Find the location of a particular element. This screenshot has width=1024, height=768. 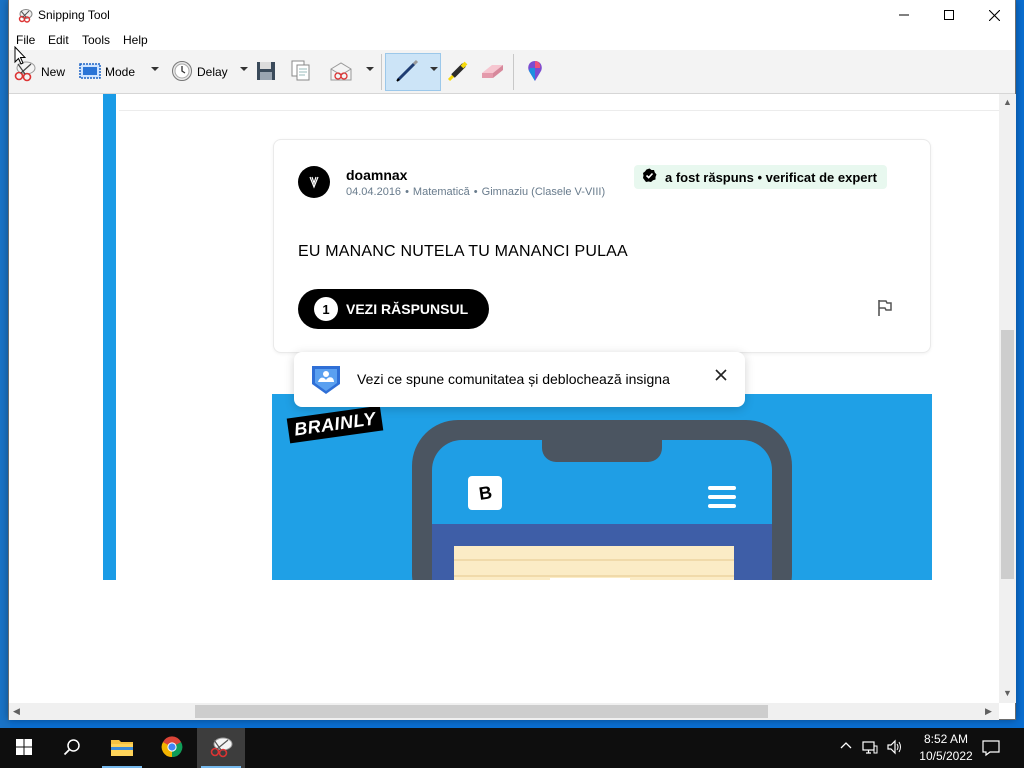

mode-button: Mode is located at coordinates (107, 72).